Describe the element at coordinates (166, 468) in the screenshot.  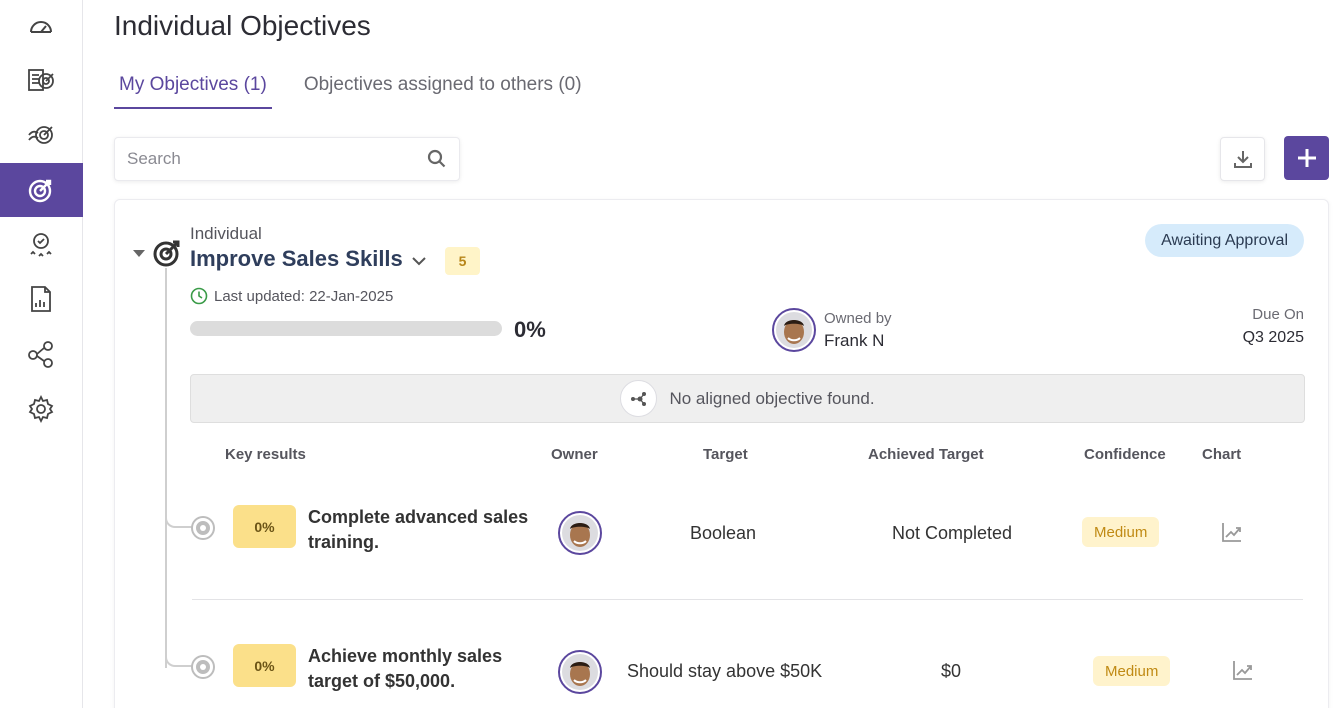
I see `tree-connector` at that location.